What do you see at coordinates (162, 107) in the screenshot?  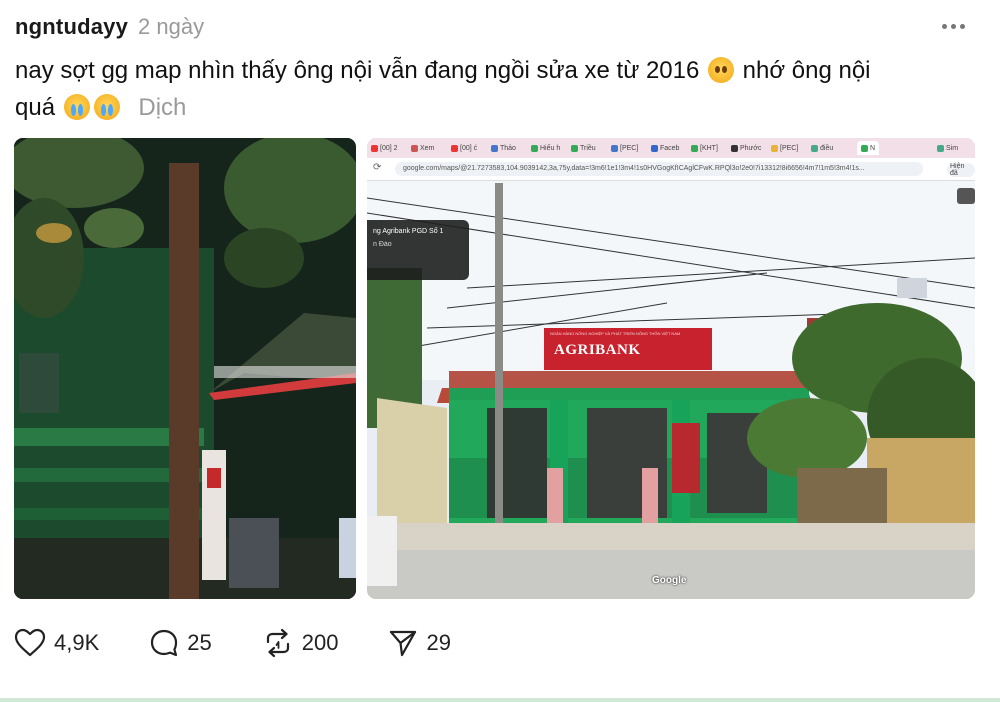 I see `translate-link: Dịch` at bounding box center [162, 107].